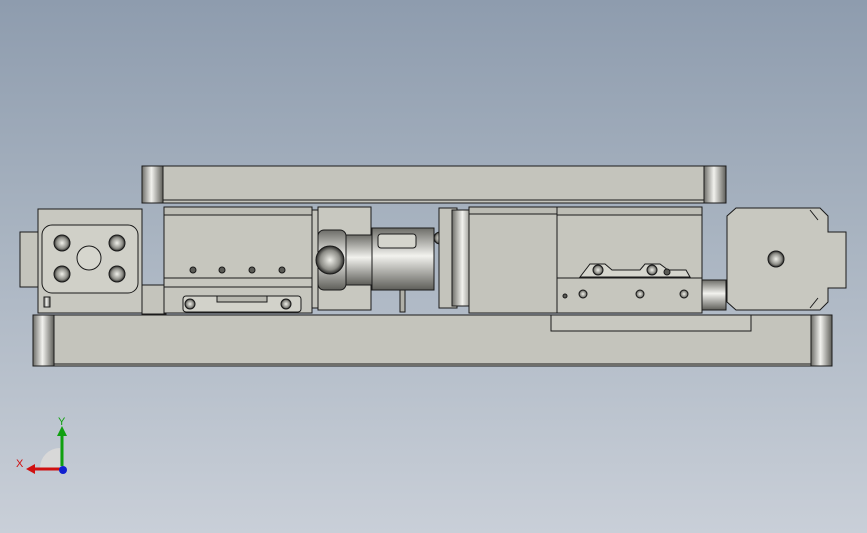  I want to click on top-plate, so click(434, 184).